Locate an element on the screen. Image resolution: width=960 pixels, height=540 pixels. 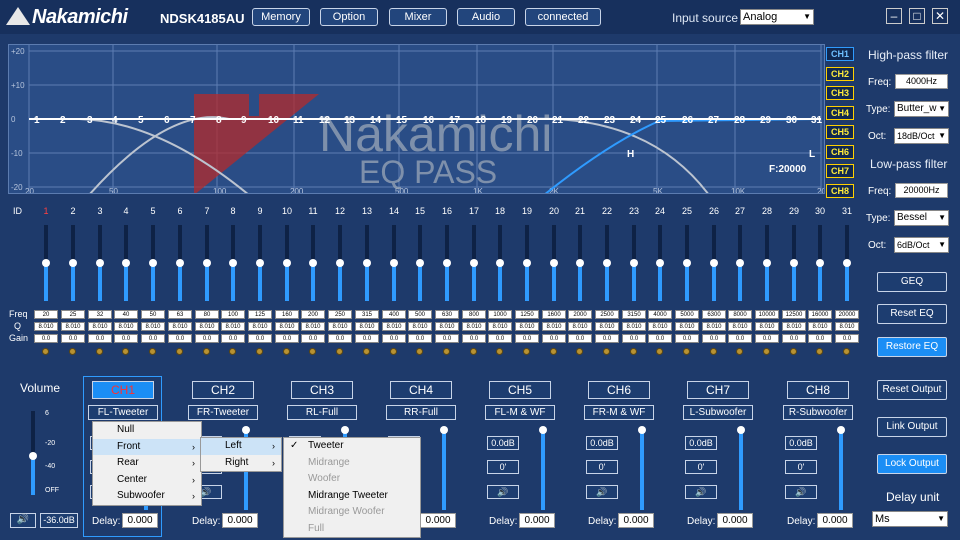
eq-band-freq: 630 is located at coordinates (447, 314).